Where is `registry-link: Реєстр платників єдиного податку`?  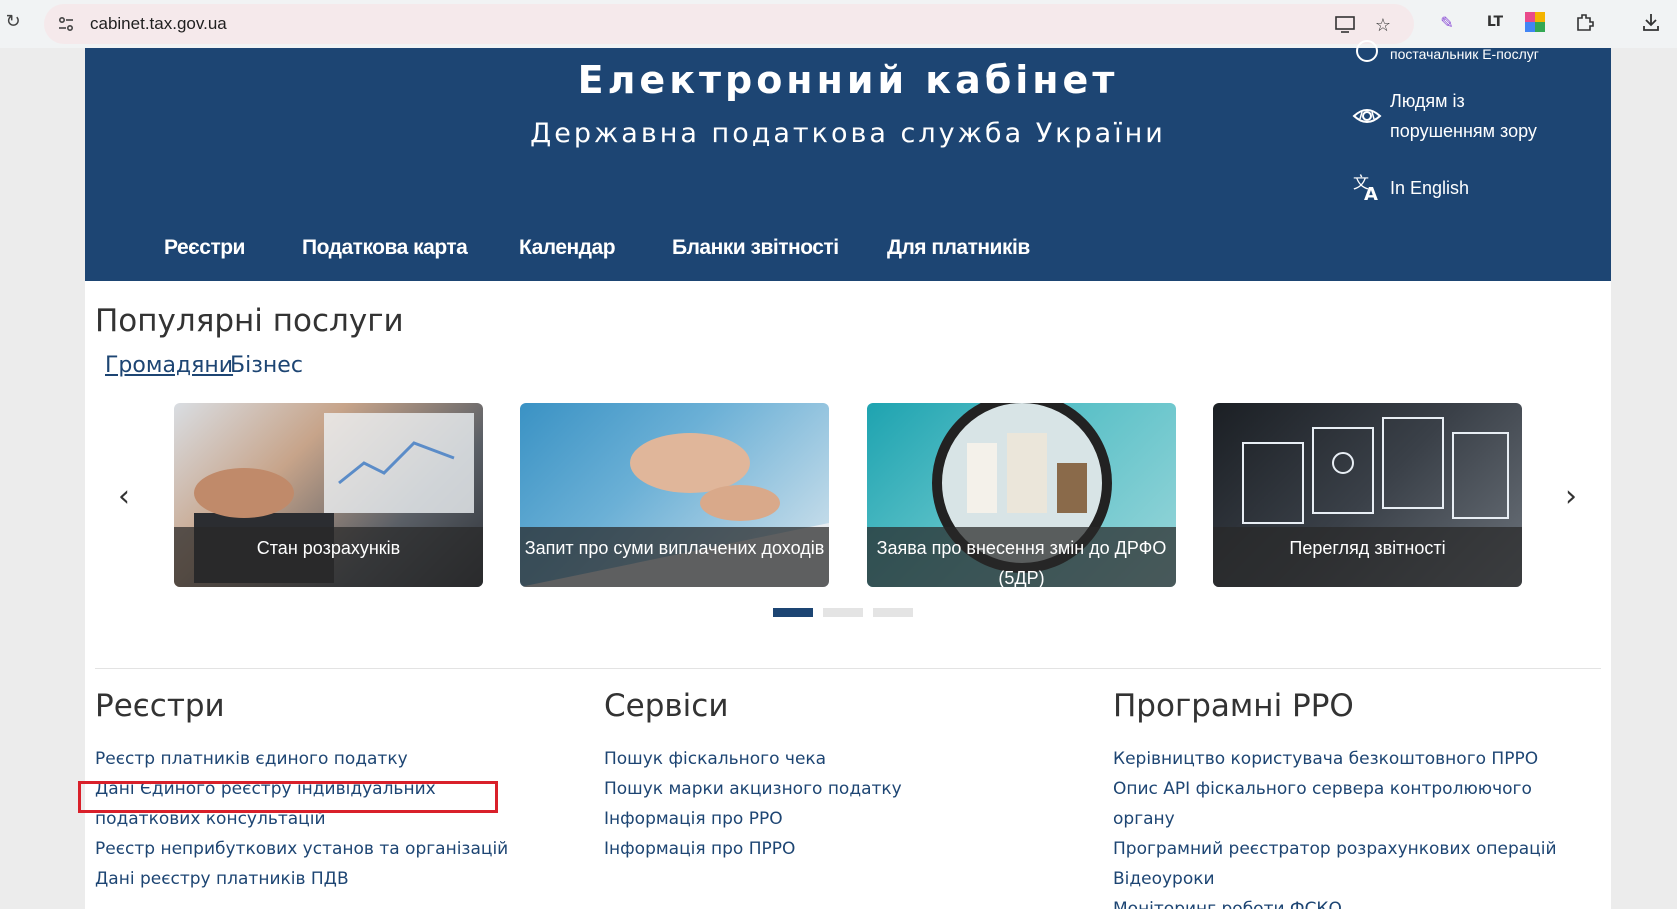 registry-link: Реєстр платників єдиного податку is located at coordinates (315, 759).